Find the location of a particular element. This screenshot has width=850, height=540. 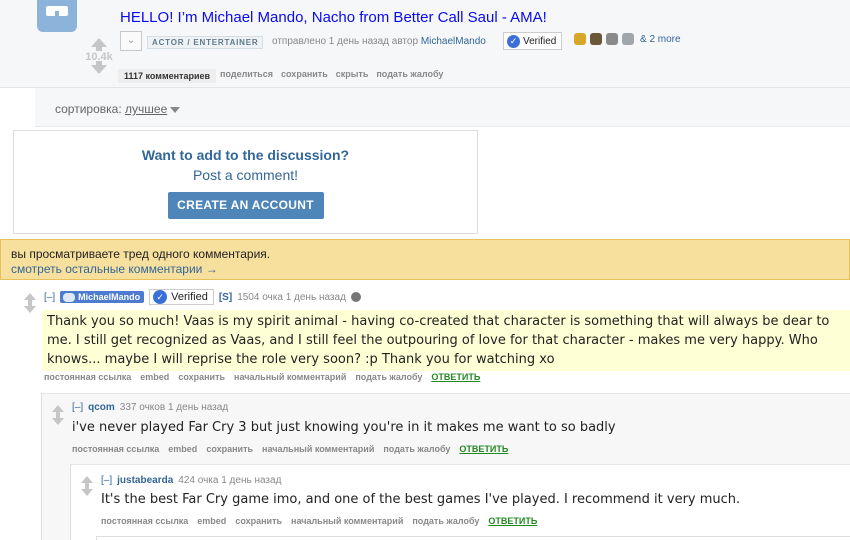

post-awards: & 2 more is located at coordinates (627, 39).